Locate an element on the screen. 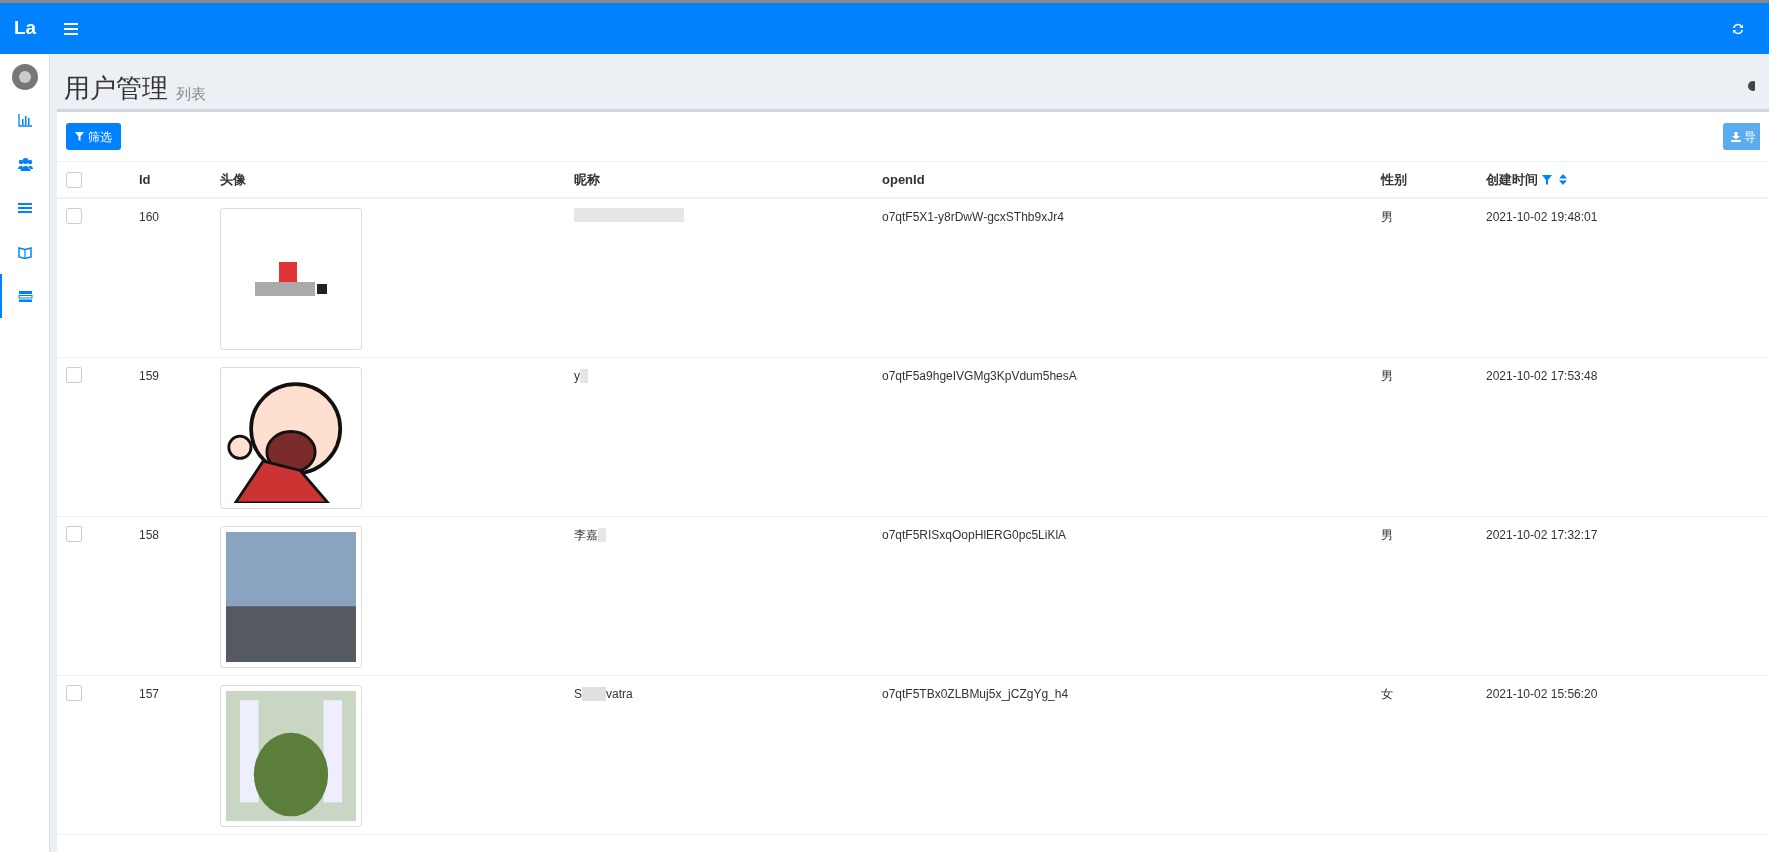 Image resolution: width=1769 pixels, height=852 pixels. page-title: 用户管理 is located at coordinates (116, 88).